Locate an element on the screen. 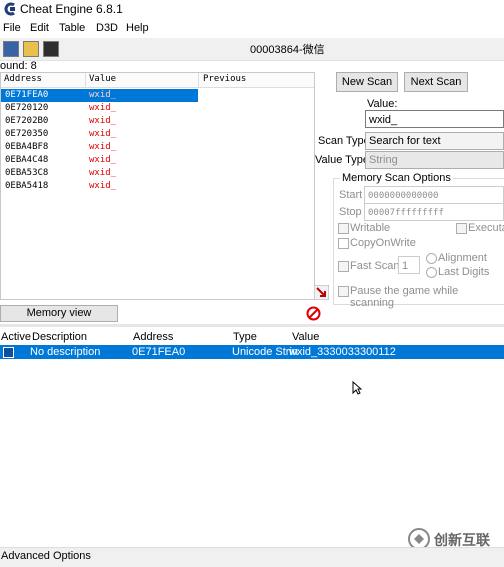 The height and width of the screenshot is (567, 504). window-title: Cheat Engine 6.8.1 is located at coordinates (71, 9).